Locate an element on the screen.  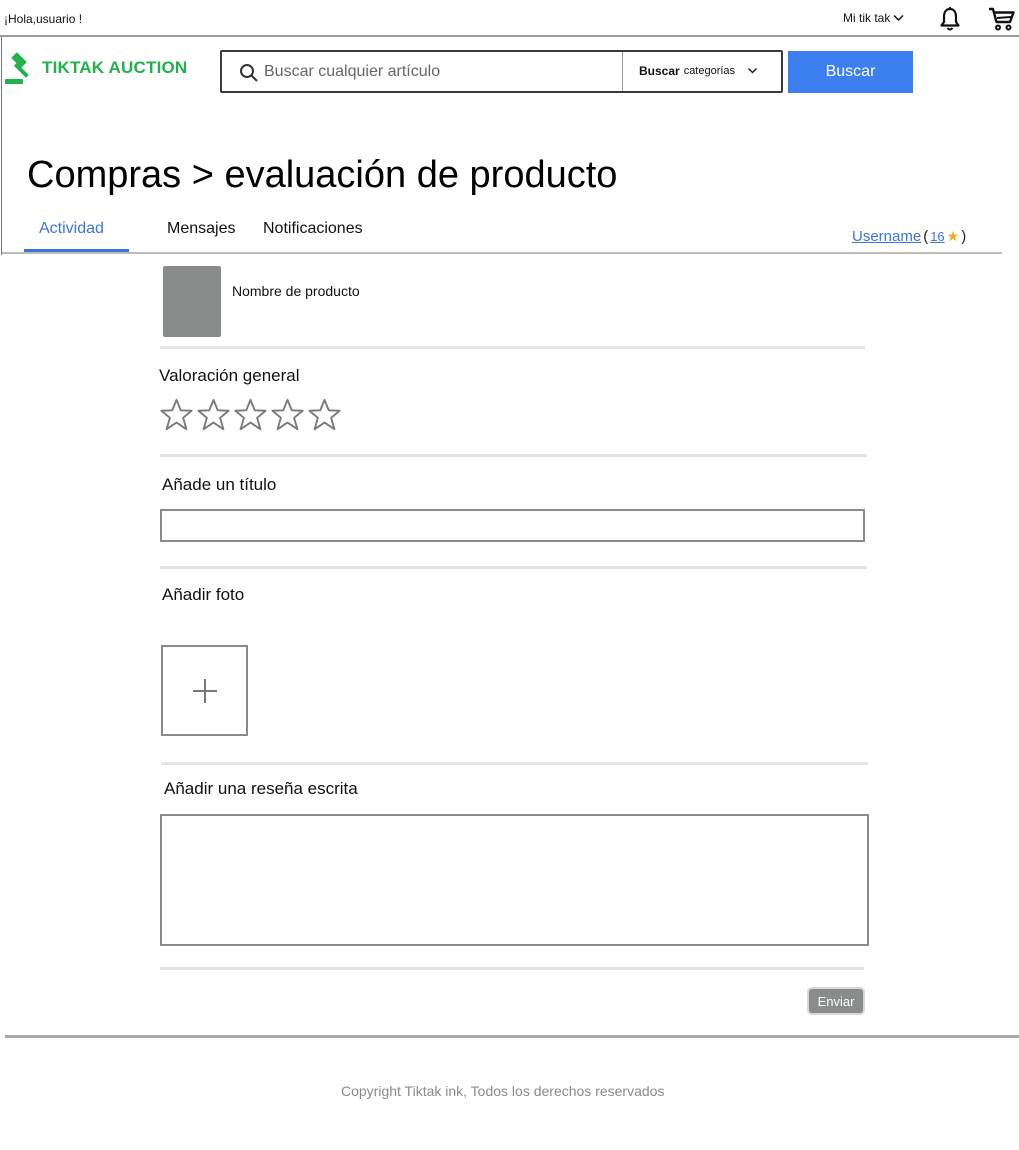
review-title-input is located at coordinates (512, 525).